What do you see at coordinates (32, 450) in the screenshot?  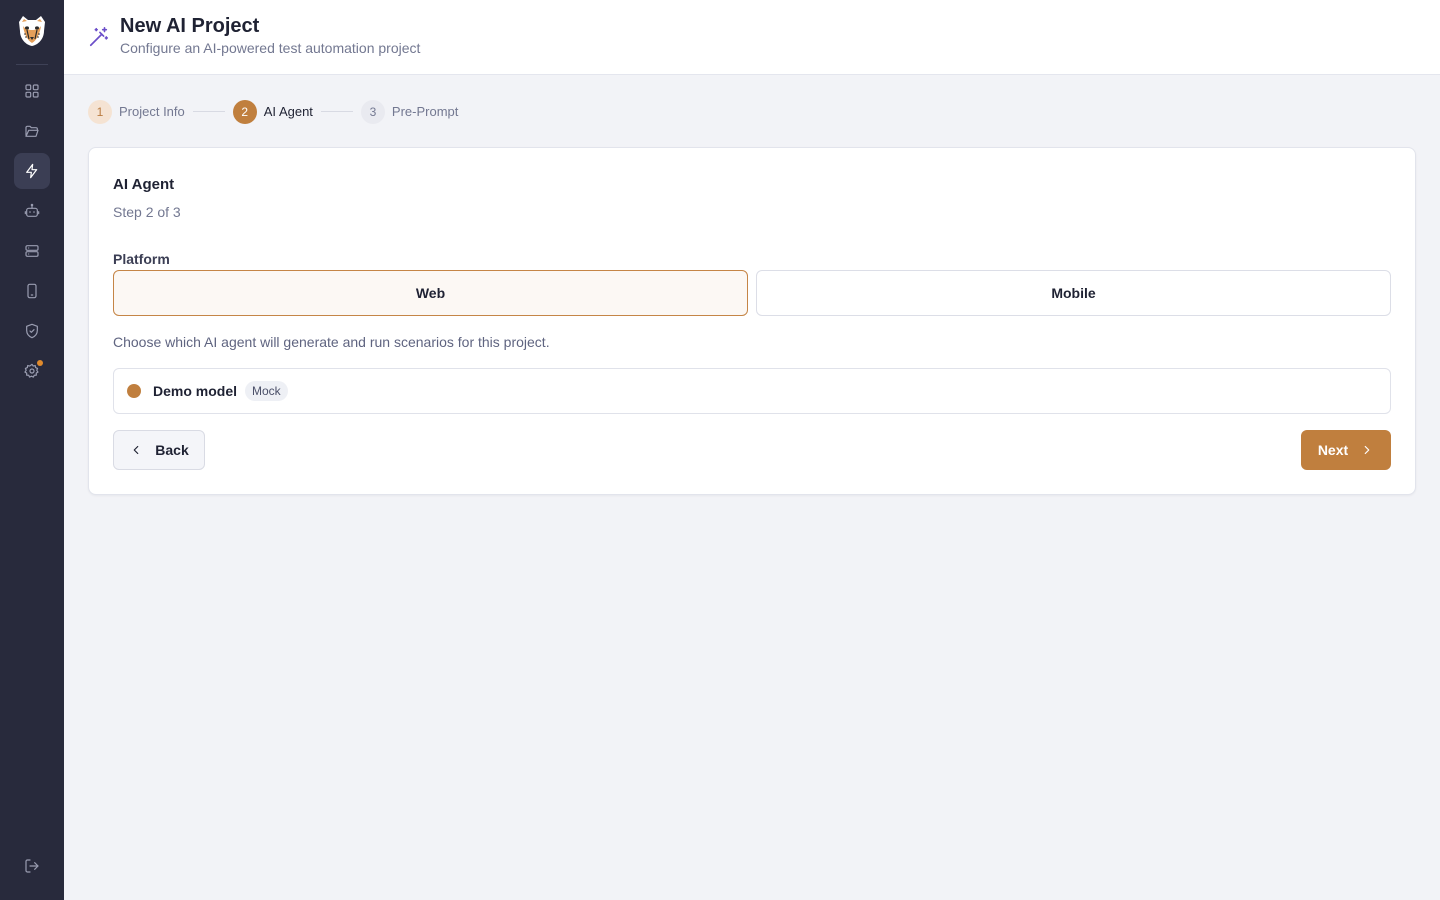 I see `sidebar` at bounding box center [32, 450].